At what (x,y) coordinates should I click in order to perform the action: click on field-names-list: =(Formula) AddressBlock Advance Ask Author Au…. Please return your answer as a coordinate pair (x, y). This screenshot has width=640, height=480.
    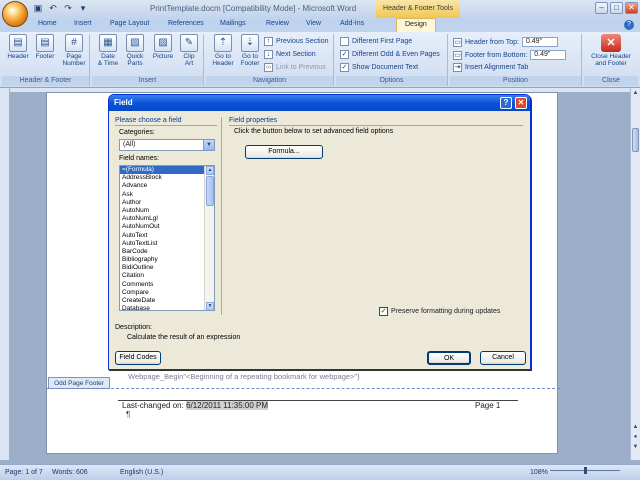
    Looking at the image, I should click on (167, 238).